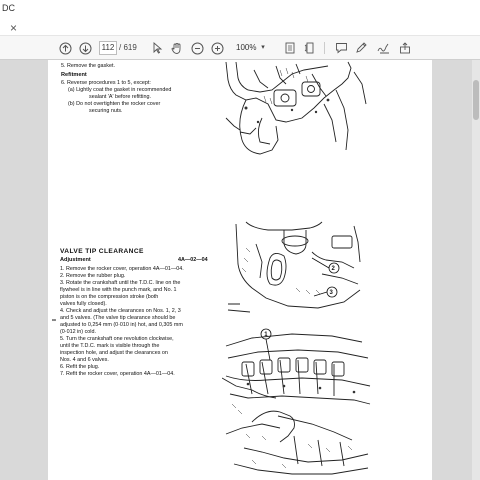  I want to click on step-6b-line-2: securing nuts., so click(106, 111).